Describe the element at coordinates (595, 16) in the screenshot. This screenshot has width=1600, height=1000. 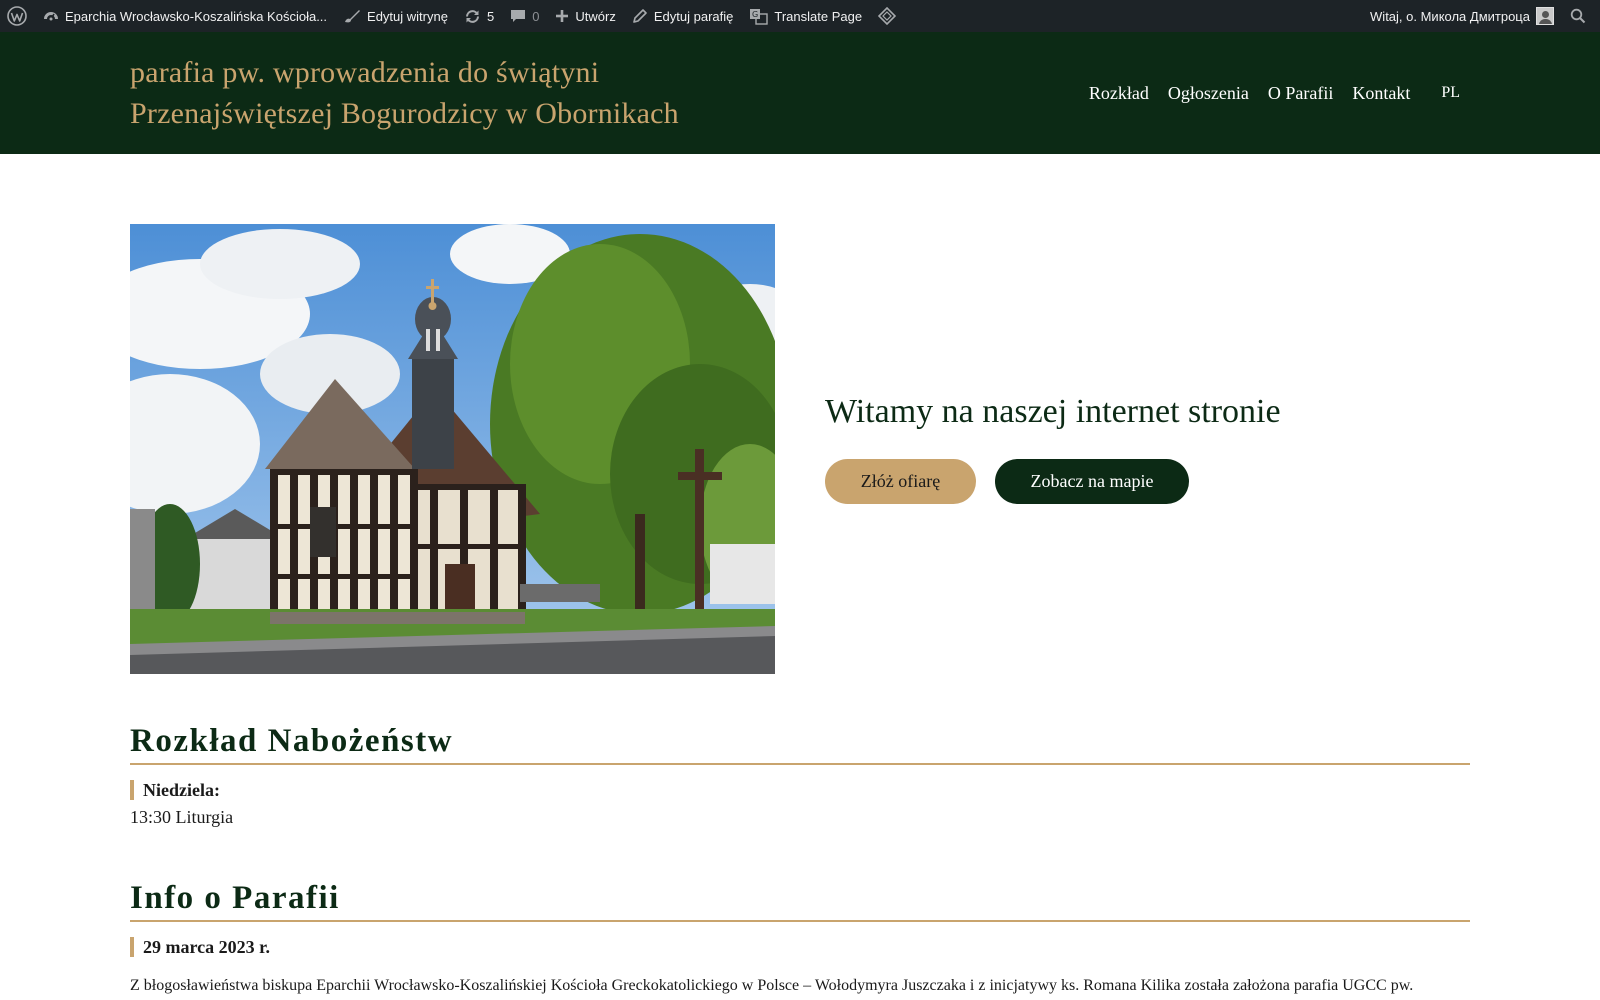
I see `admin-new-label: Utwórz` at that location.